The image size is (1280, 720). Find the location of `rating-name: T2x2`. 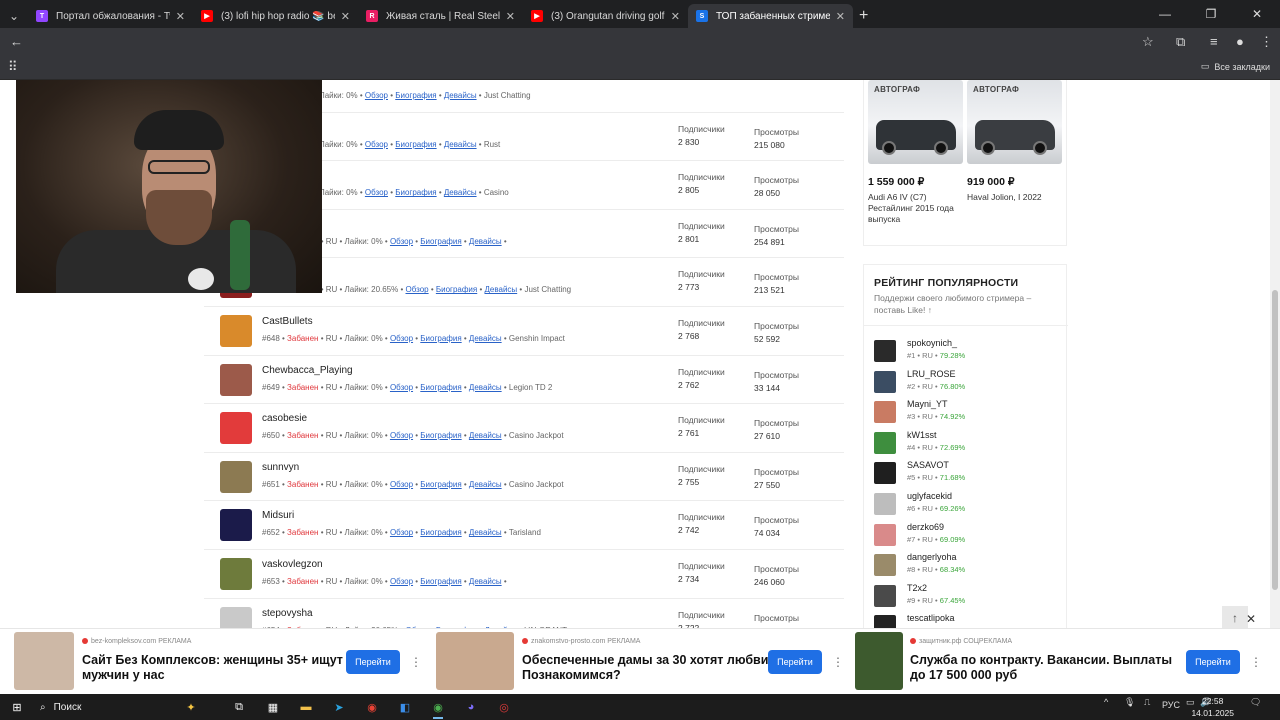

rating-name: T2x2 is located at coordinates (917, 588).